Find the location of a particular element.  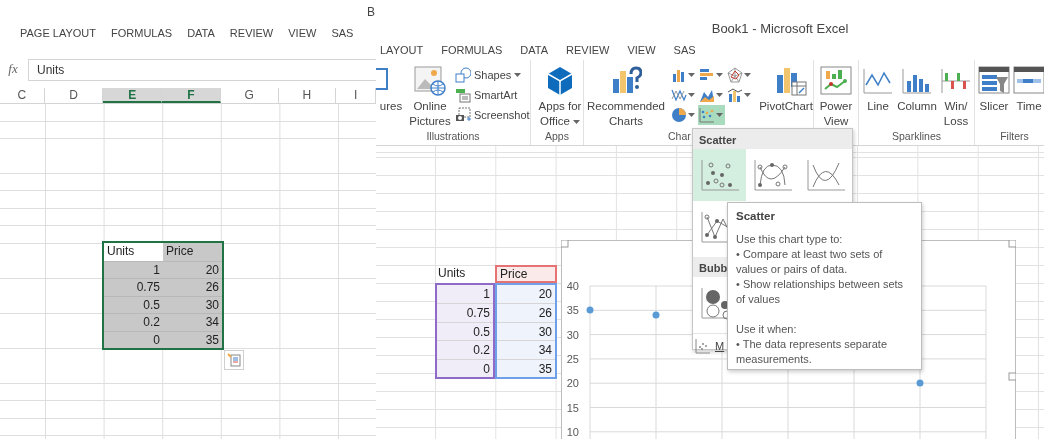

tooltip-title: Scatter is located at coordinates (756, 216).